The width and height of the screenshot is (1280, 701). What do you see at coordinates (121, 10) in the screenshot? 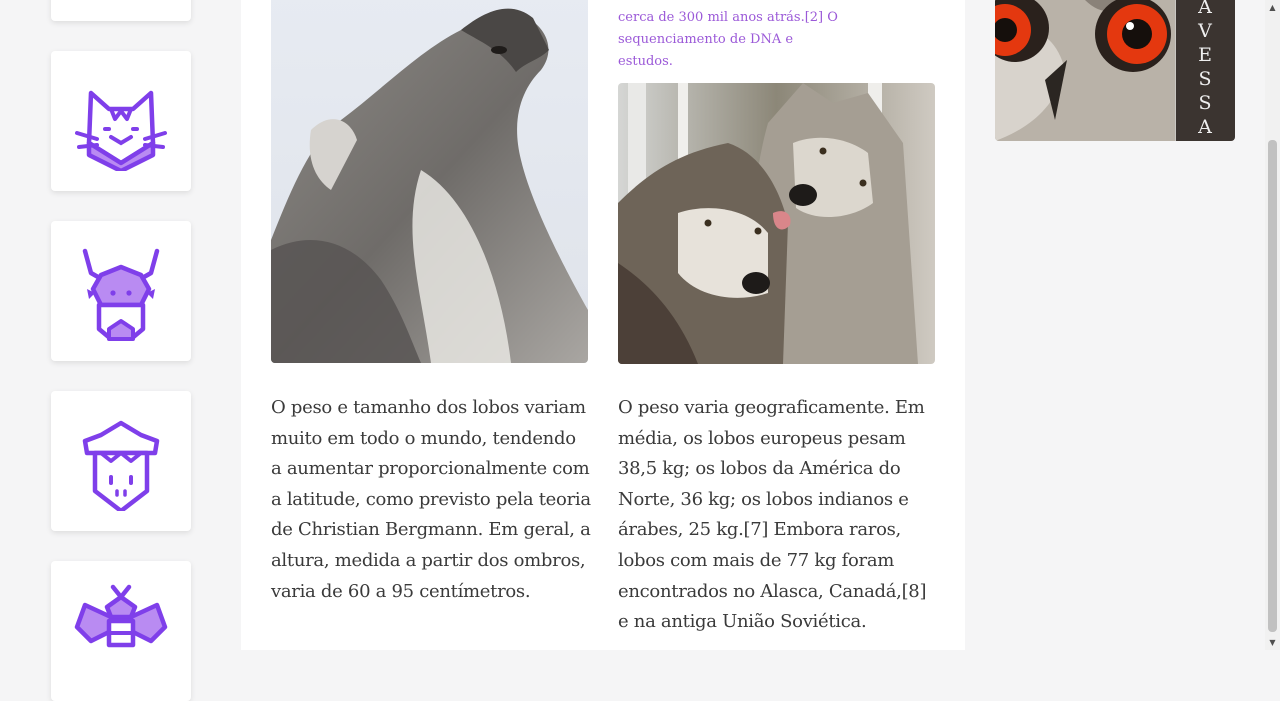
I see `sidebar-card-chevron` at bounding box center [121, 10].